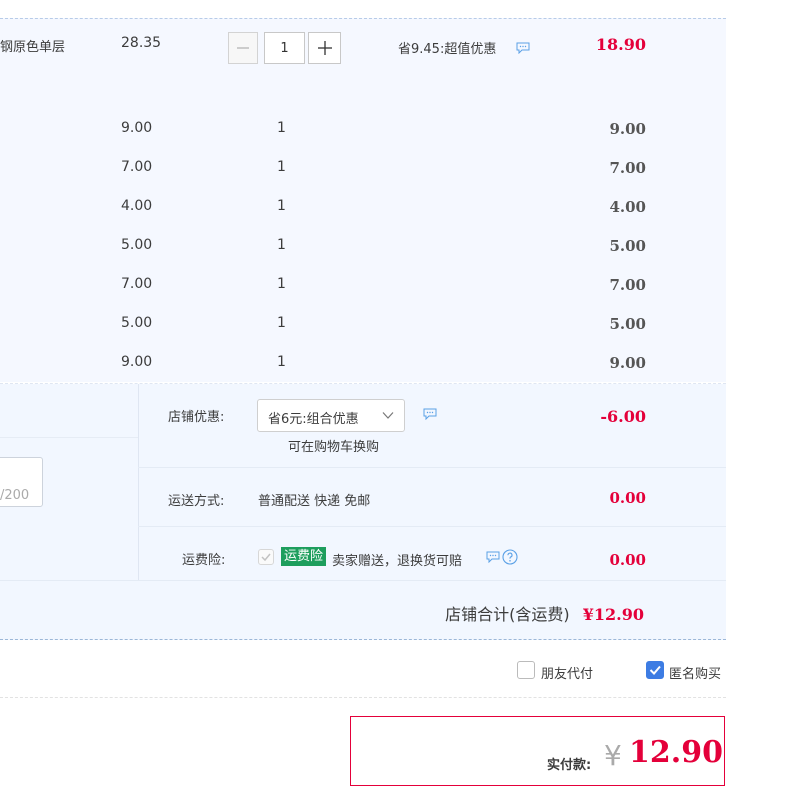 The width and height of the screenshot is (805, 786). I want to click on quantity-input, so click(284, 48).